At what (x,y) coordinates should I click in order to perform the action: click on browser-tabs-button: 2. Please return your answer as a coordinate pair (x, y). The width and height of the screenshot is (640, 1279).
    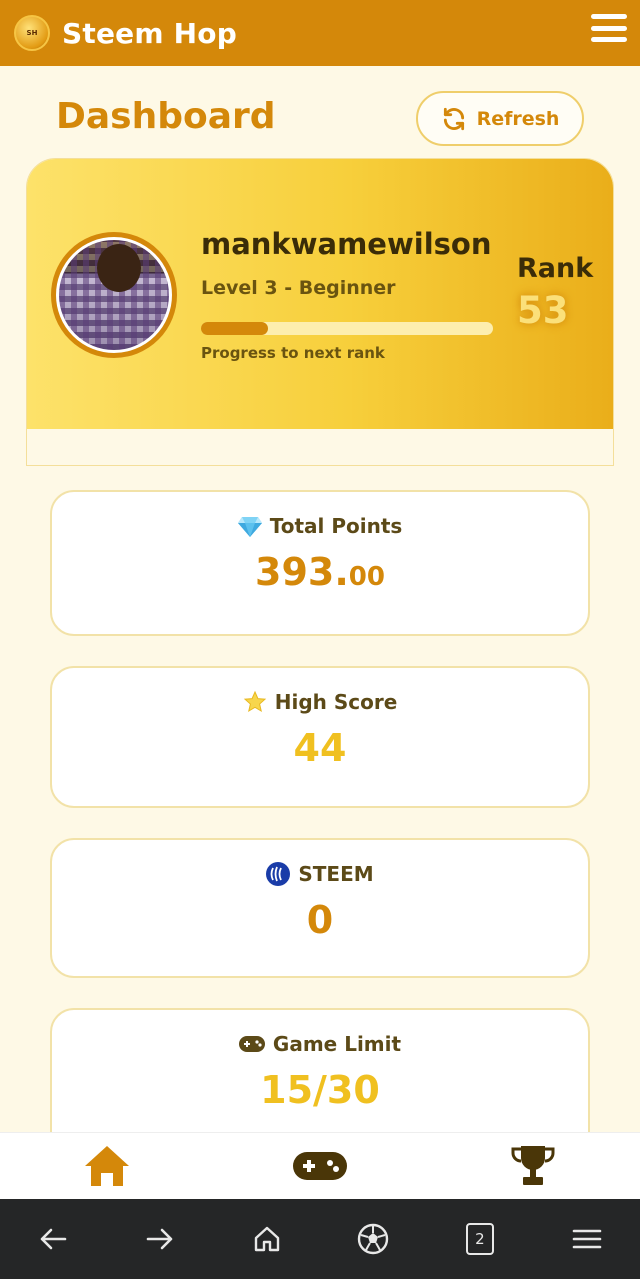
    Looking at the image, I should click on (480, 1239).